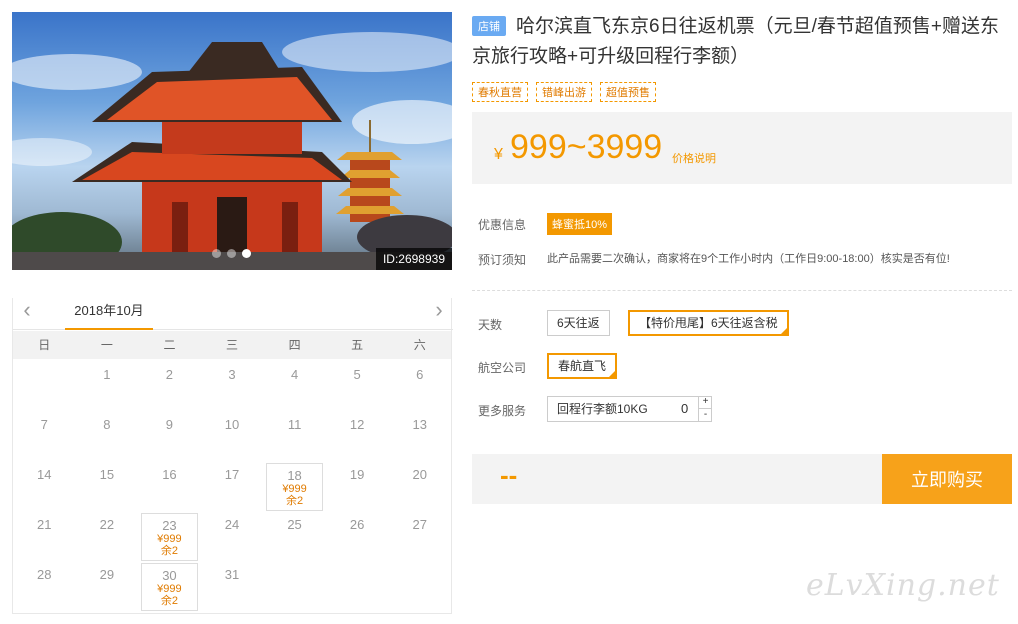  What do you see at coordinates (498, 154) in the screenshot?
I see `currency-symbol: ¥` at bounding box center [498, 154].